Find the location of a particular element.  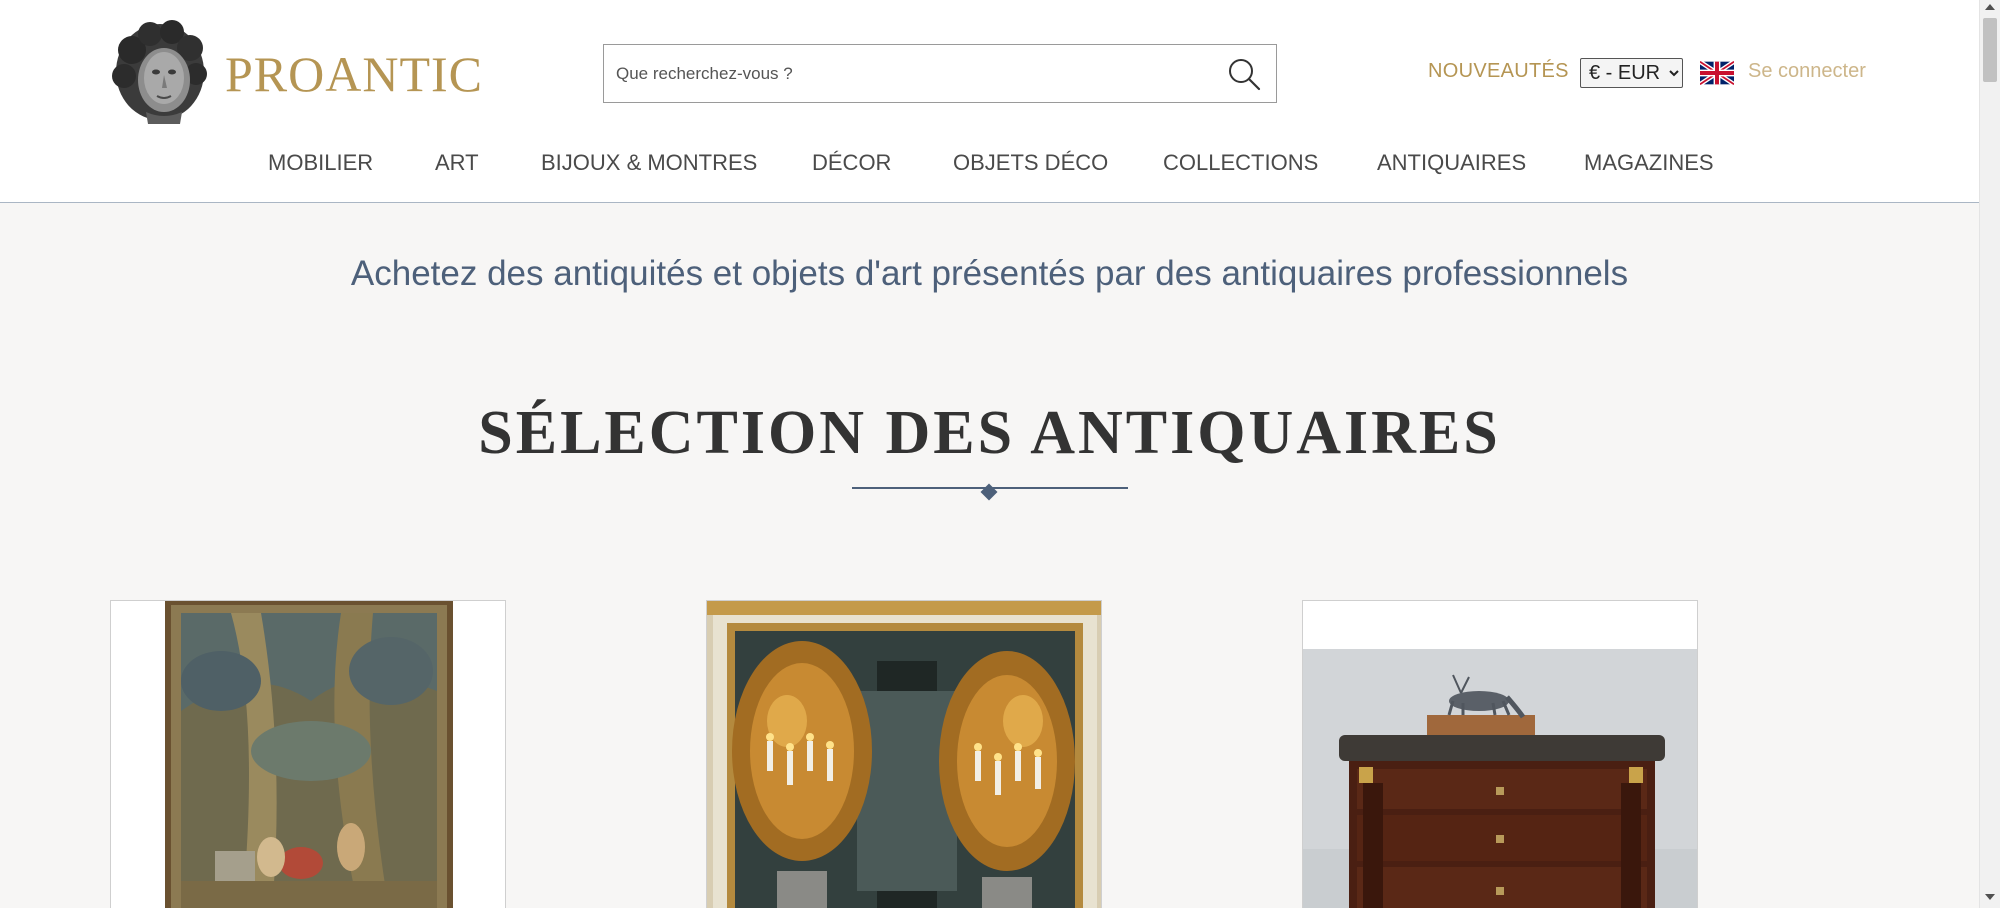

gilded-candelabra-pair-image is located at coordinates (904, 754).